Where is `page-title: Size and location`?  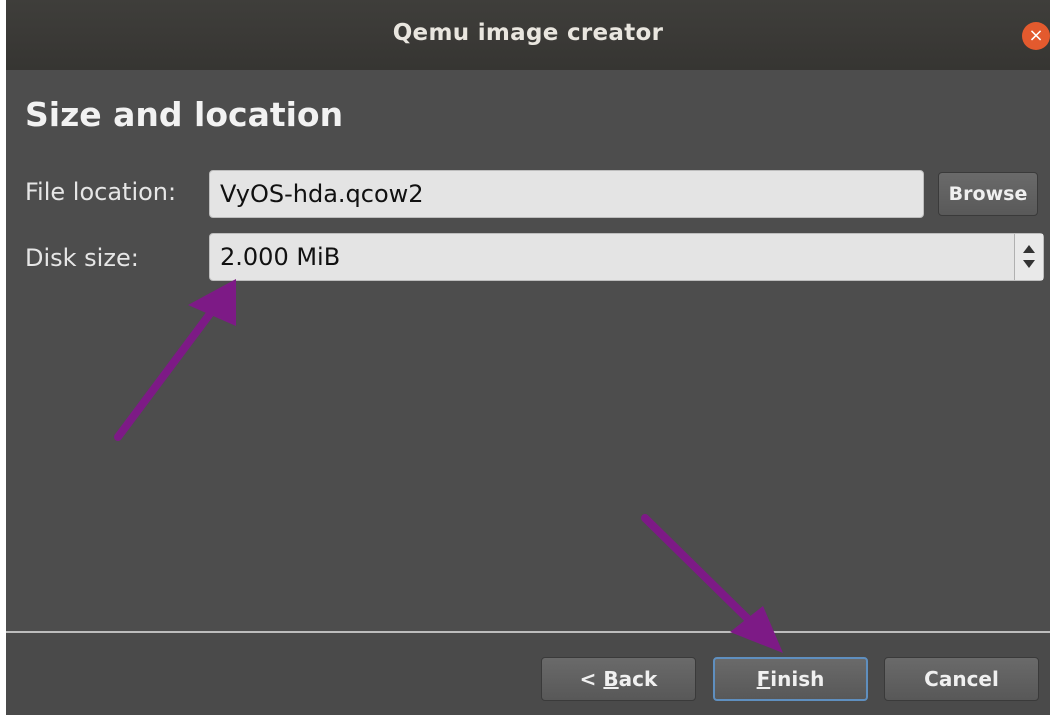 page-title: Size and location is located at coordinates (184, 114).